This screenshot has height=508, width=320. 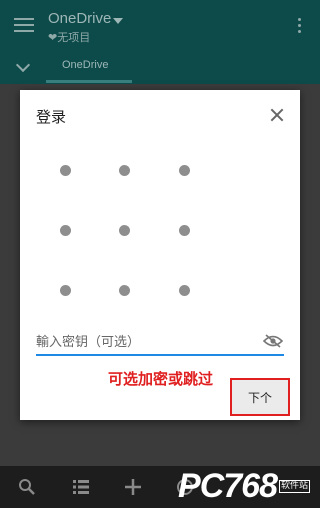 What do you see at coordinates (23, 65) in the screenshot?
I see `chevron-down-icon` at bounding box center [23, 65].